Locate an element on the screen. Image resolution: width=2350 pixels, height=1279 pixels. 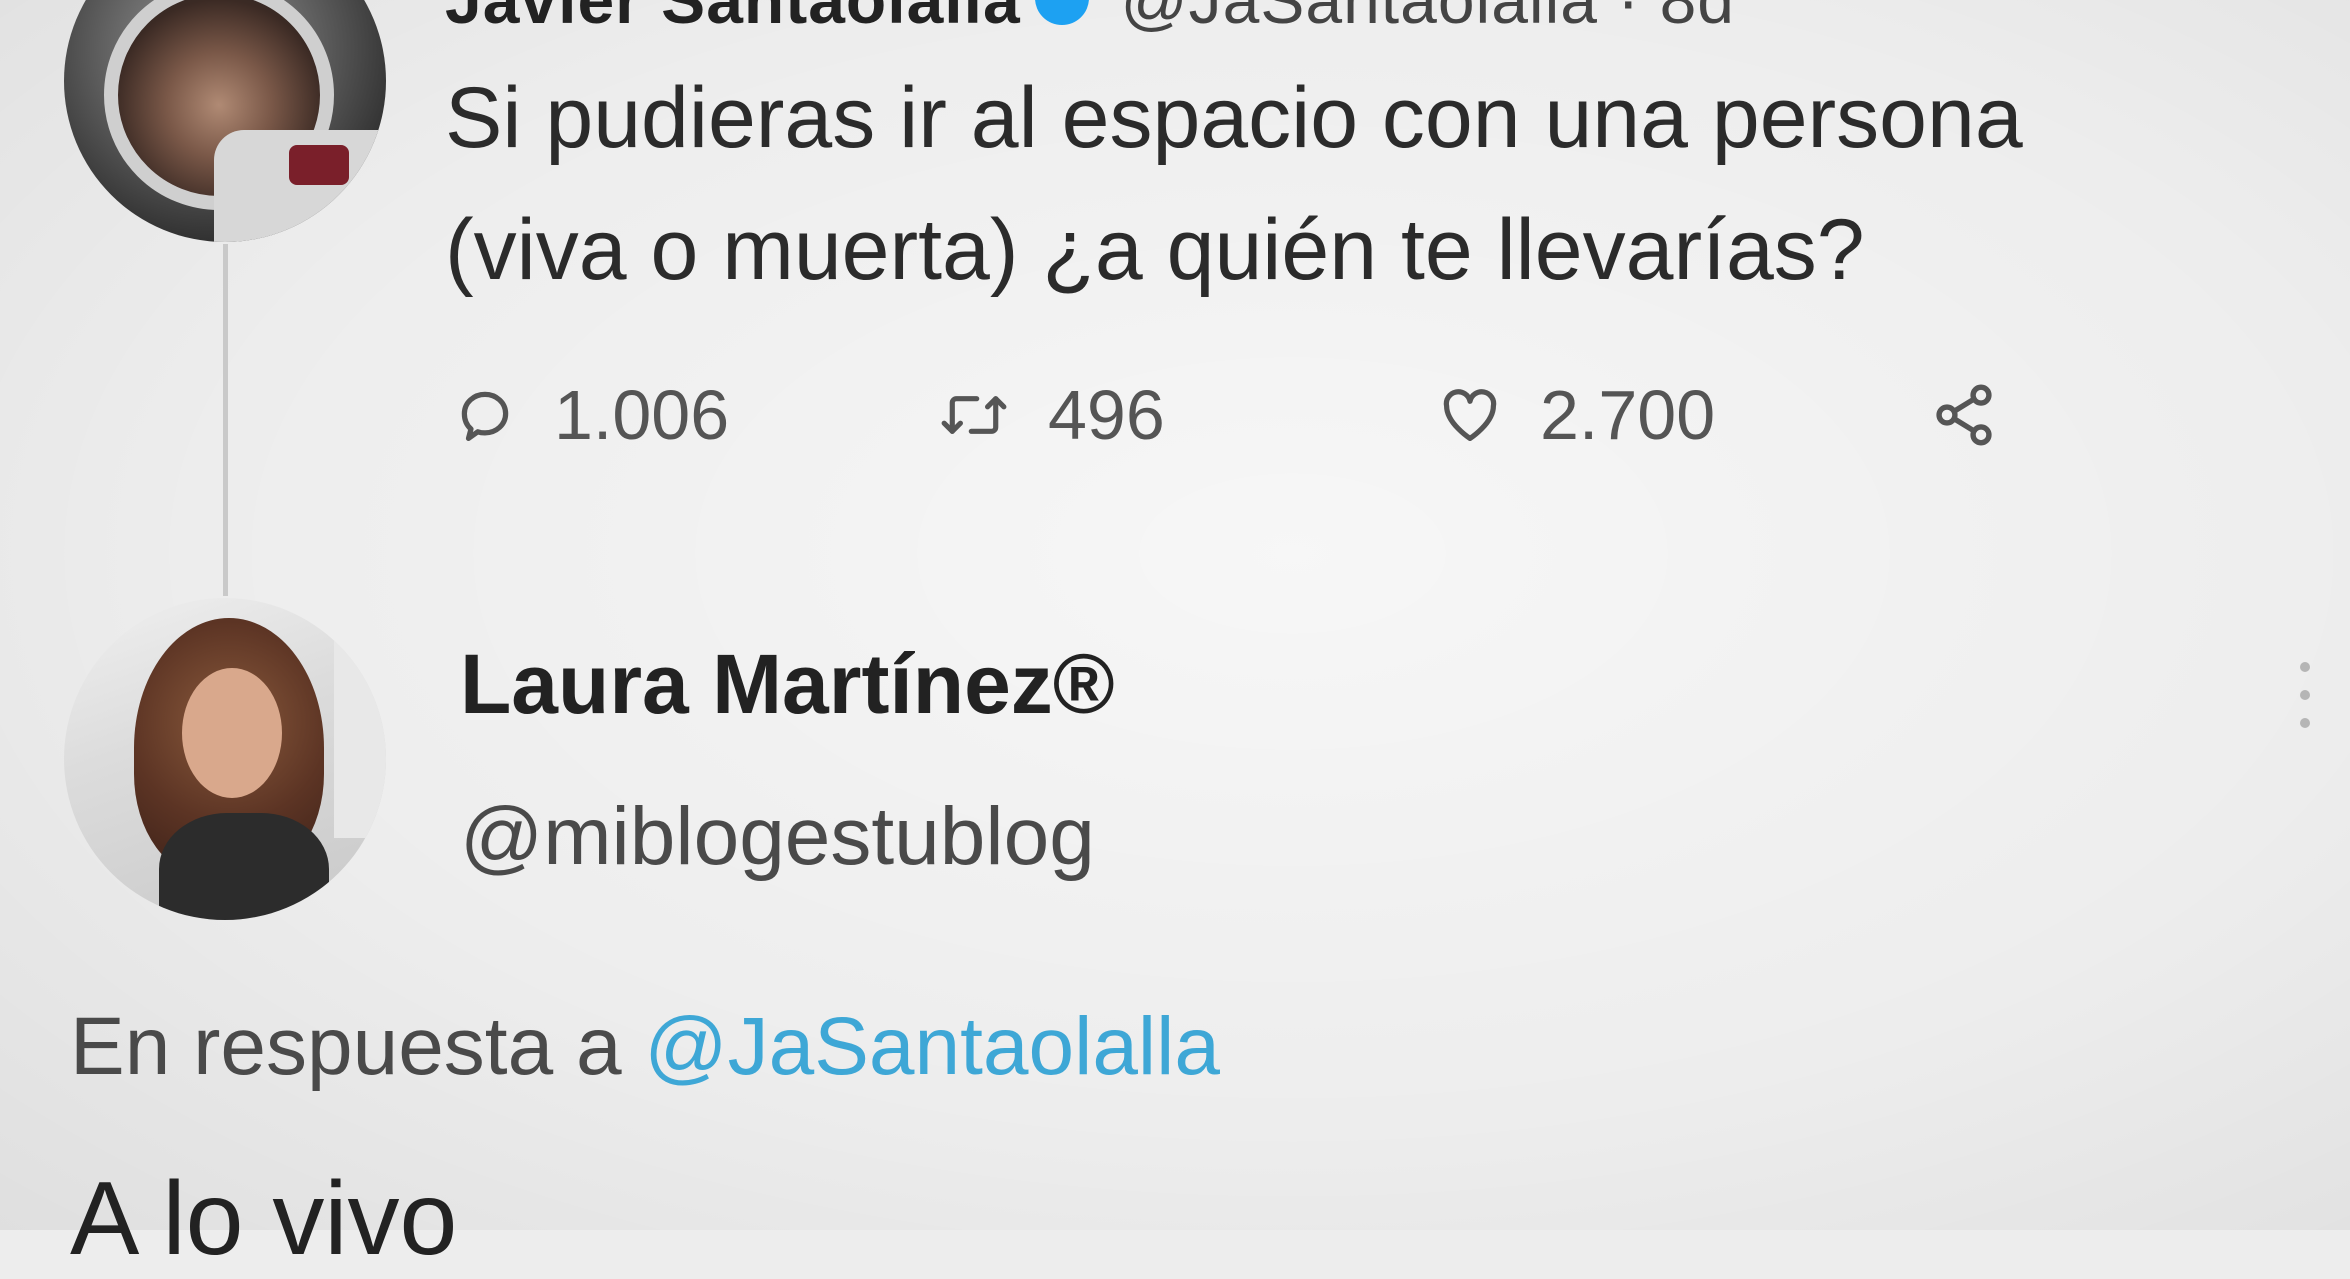
original-author-avatar is located at coordinates (225, 121).